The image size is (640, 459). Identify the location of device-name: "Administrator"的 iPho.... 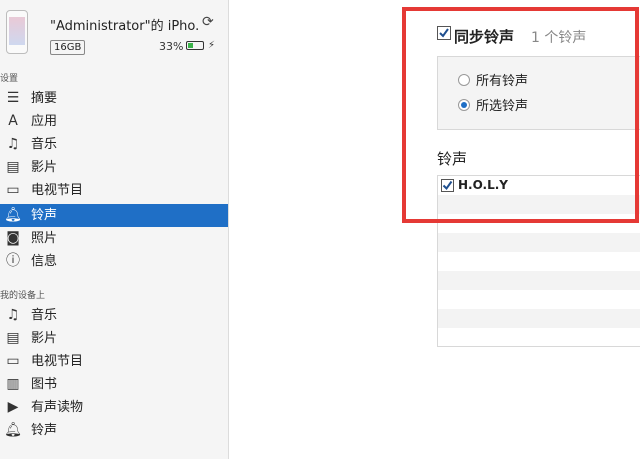
(125, 26).